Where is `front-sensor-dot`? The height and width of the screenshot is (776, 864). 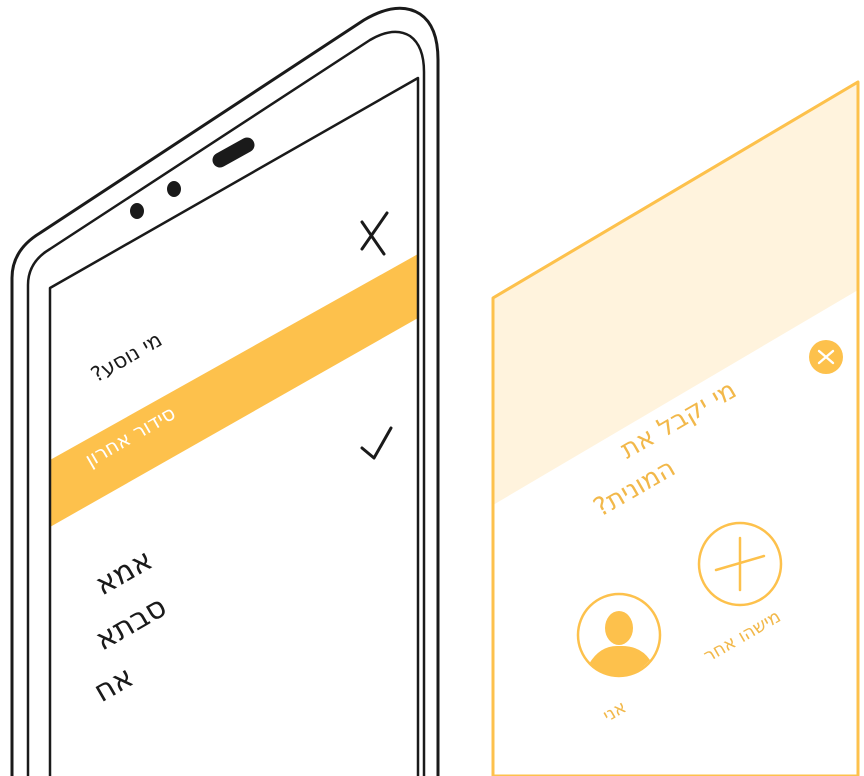 front-sensor-dot is located at coordinates (174, 189).